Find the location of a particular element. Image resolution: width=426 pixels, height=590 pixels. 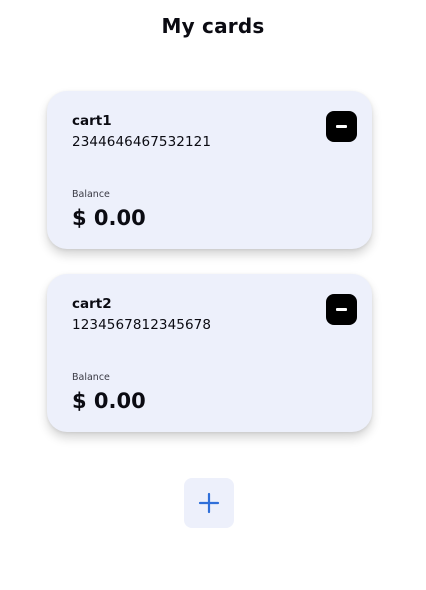

card-number: 1234567812345678 is located at coordinates (142, 325).